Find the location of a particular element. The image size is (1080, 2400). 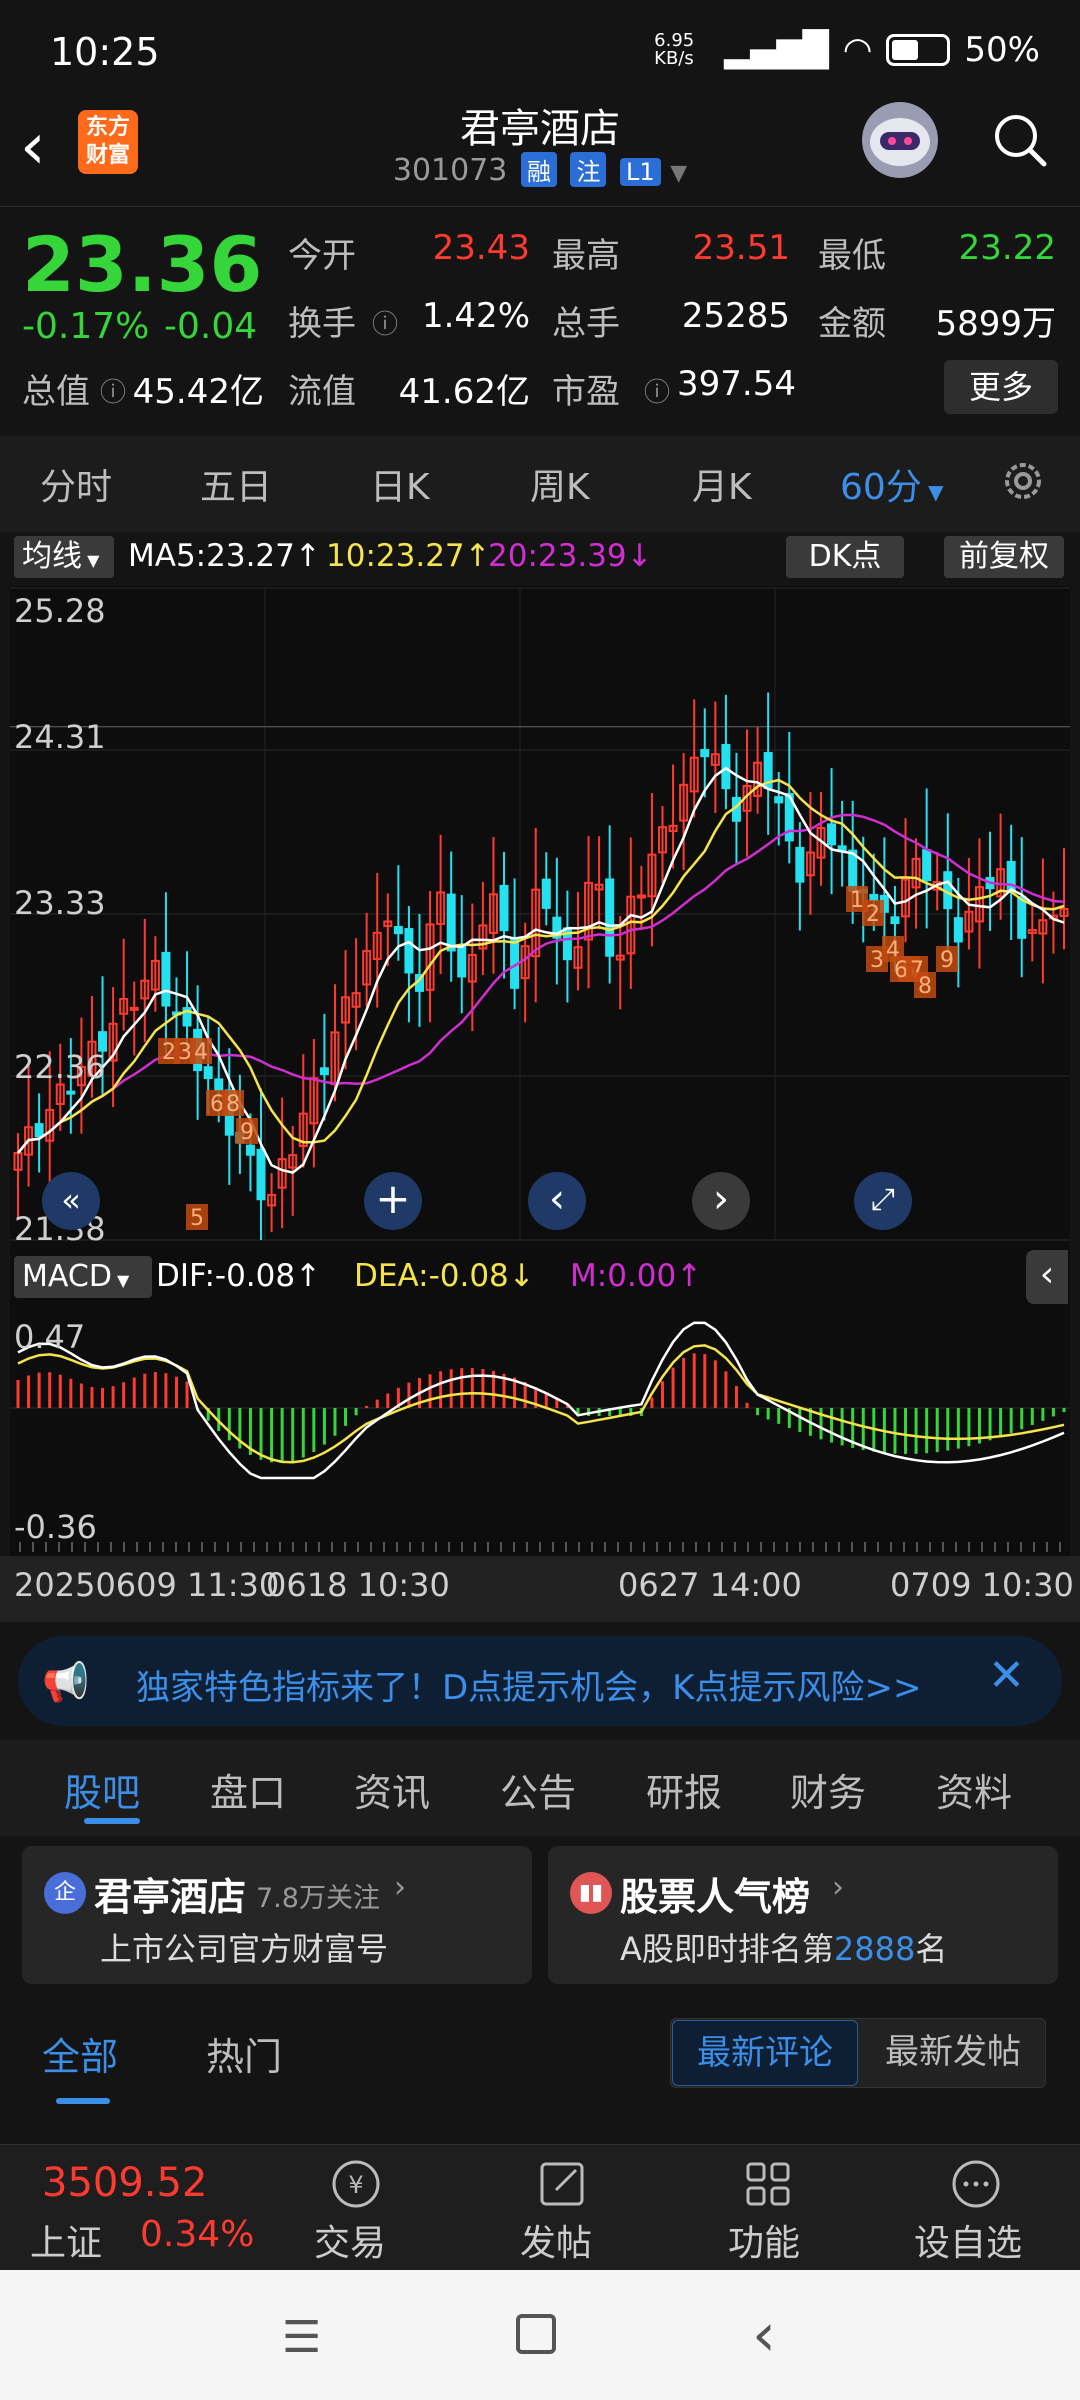

wifi-icon: ◠ is located at coordinates (857, 50).